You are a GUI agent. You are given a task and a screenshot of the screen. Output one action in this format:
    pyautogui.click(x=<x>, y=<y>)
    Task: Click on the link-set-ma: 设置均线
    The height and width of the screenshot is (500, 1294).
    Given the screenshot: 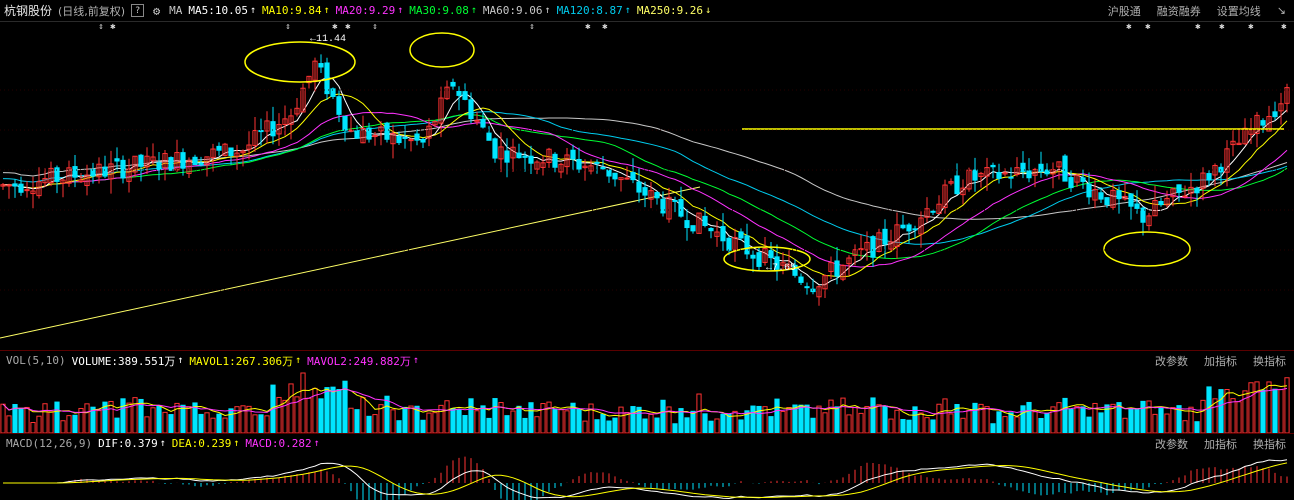 What is the action you would take?
    pyautogui.click(x=1239, y=11)
    